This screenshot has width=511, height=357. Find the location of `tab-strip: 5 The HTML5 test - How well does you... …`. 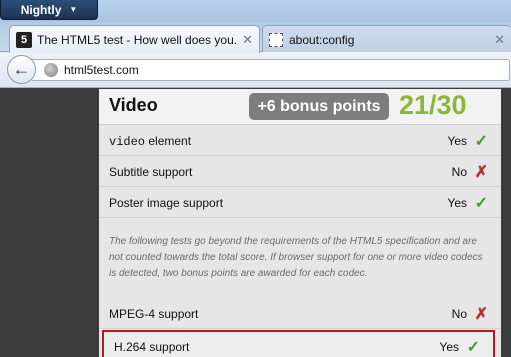

tab-strip: 5 The HTML5 test - How well does you... … is located at coordinates (255, 37).